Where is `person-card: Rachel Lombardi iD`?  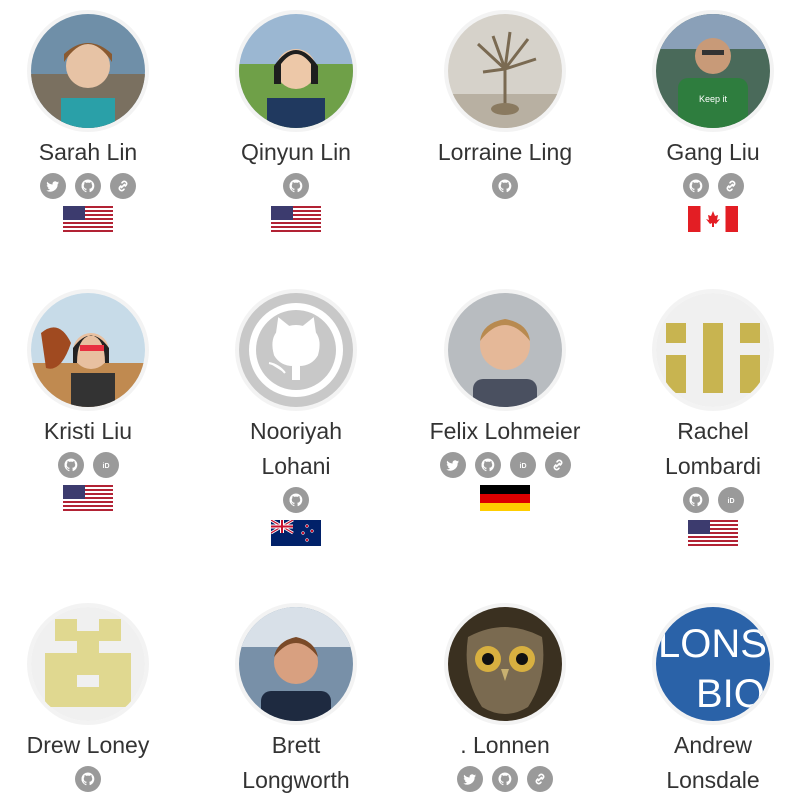 person-card: Rachel Lombardi iD is located at coordinates (705, 419).